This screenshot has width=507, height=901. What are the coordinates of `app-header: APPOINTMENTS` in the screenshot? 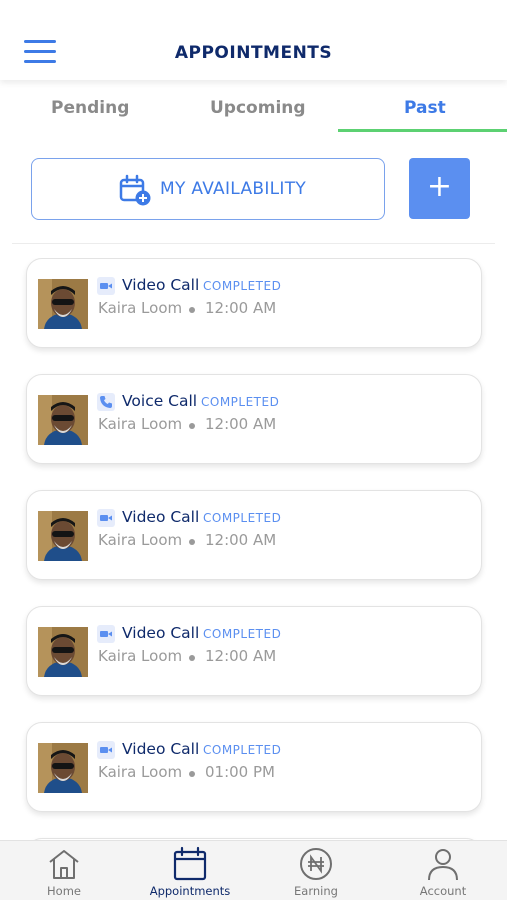 It's located at (253, 40).